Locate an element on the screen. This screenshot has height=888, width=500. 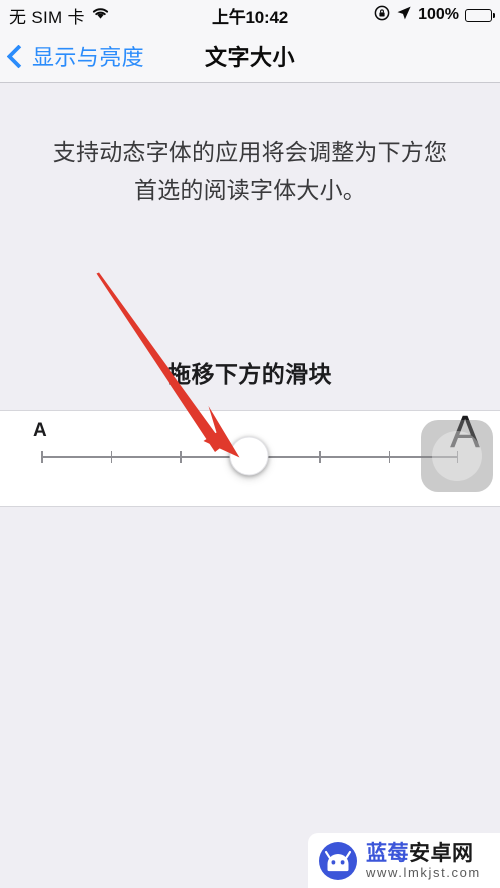
watermark-title: 蓝莓安卓网 is located at coordinates (423, 853).